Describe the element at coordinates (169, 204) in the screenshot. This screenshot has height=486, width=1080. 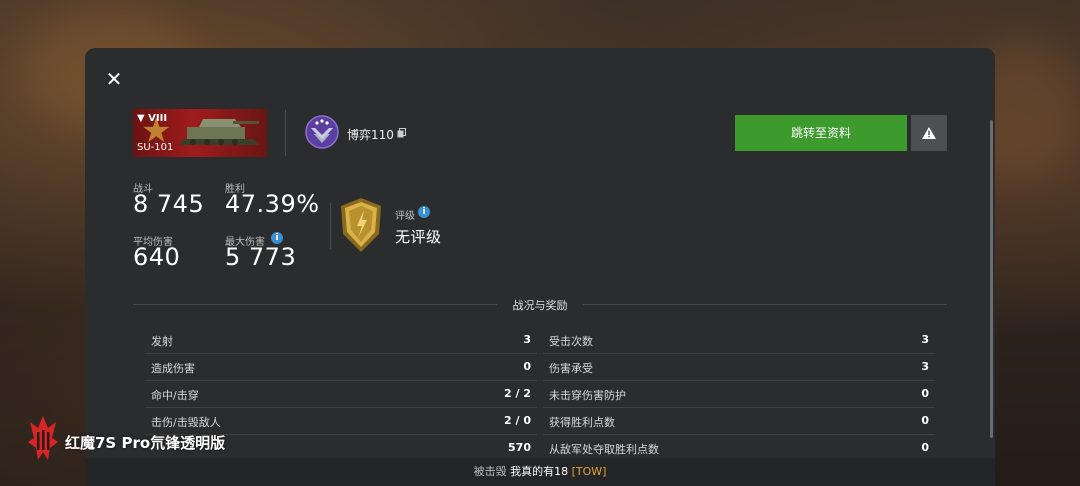
I see `battles-value: 8 745` at that location.